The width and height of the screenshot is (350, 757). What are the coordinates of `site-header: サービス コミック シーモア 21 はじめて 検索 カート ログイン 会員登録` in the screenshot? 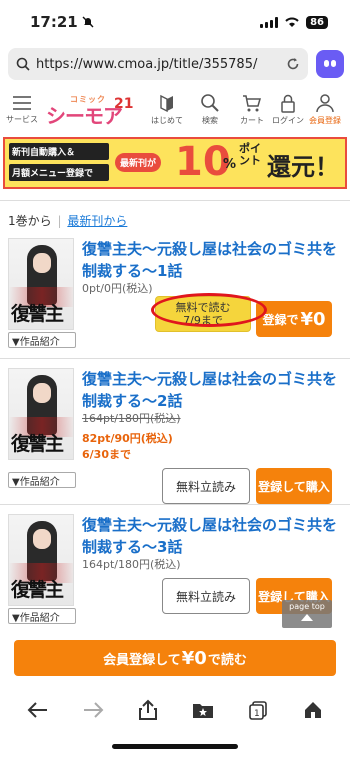 It's located at (175, 110).